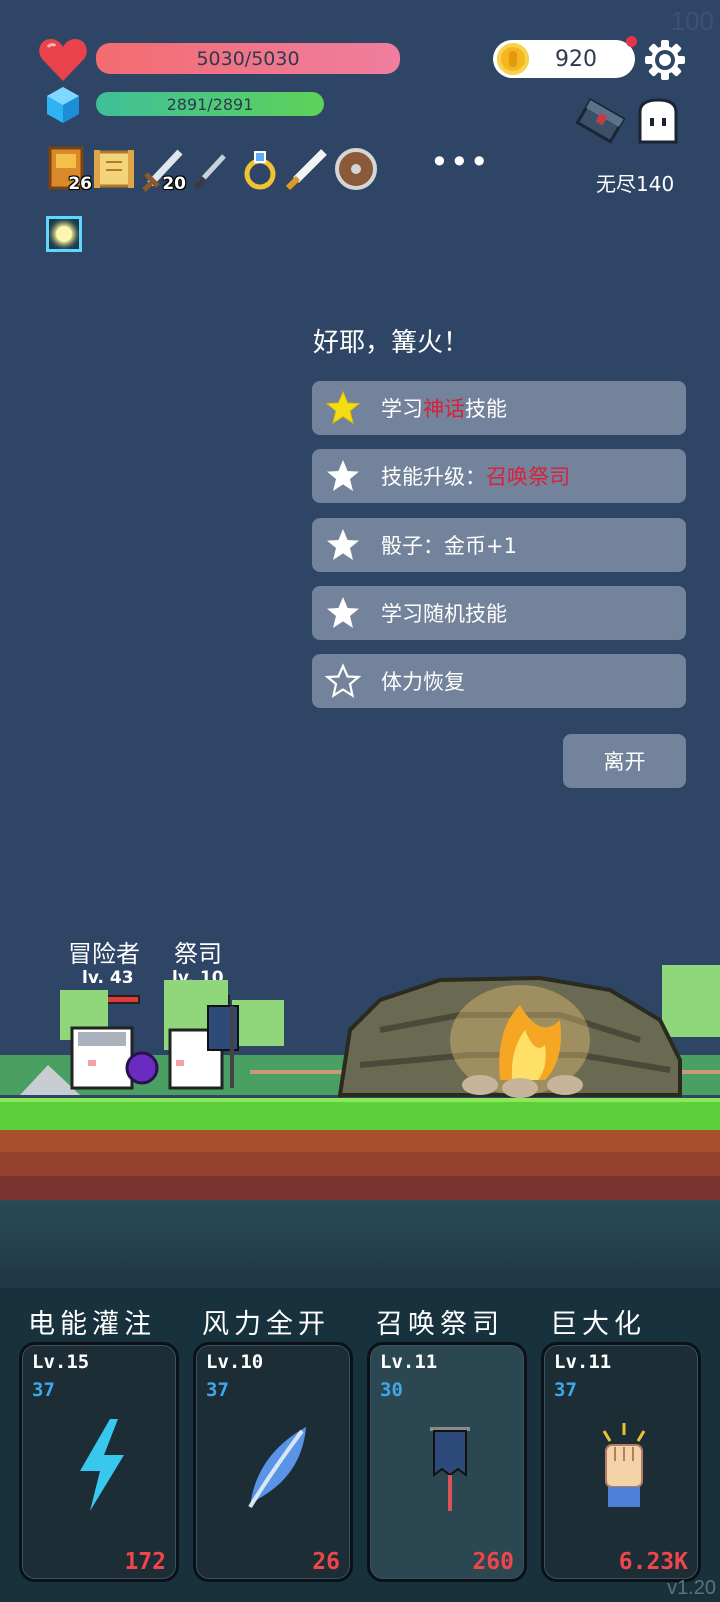 This screenshot has width=720, height=1602. I want to click on leave-button: 离开, so click(624, 761).